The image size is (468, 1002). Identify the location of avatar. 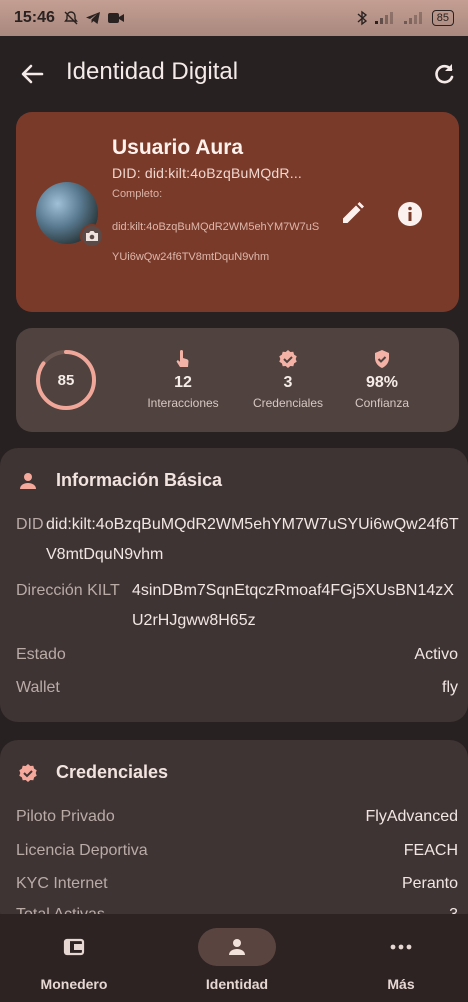
(70, 215).